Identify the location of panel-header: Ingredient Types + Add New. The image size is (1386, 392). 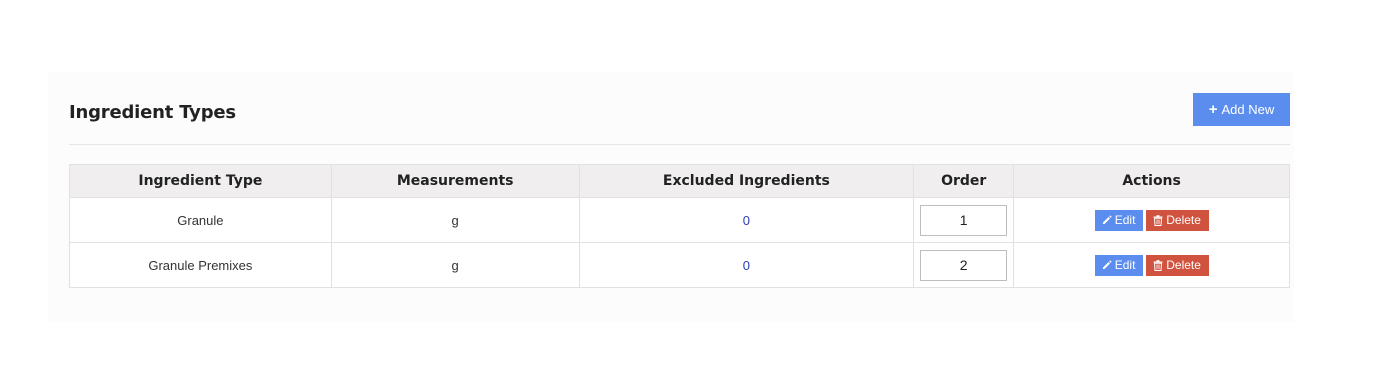
(679, 118).